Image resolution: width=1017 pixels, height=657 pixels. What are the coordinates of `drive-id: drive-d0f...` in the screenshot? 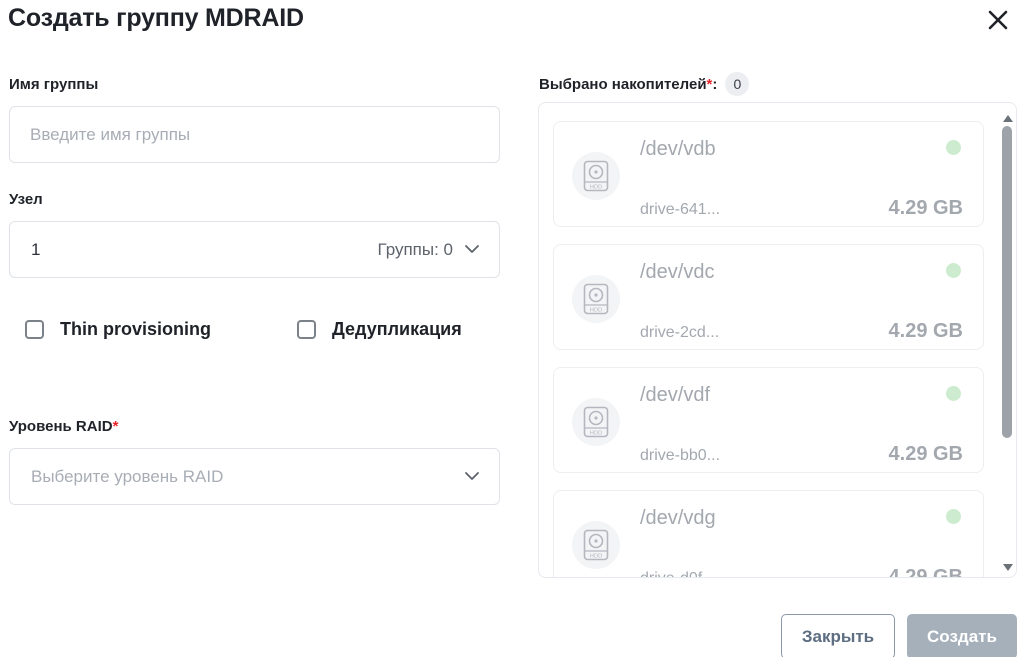 It's located at (678, 573).